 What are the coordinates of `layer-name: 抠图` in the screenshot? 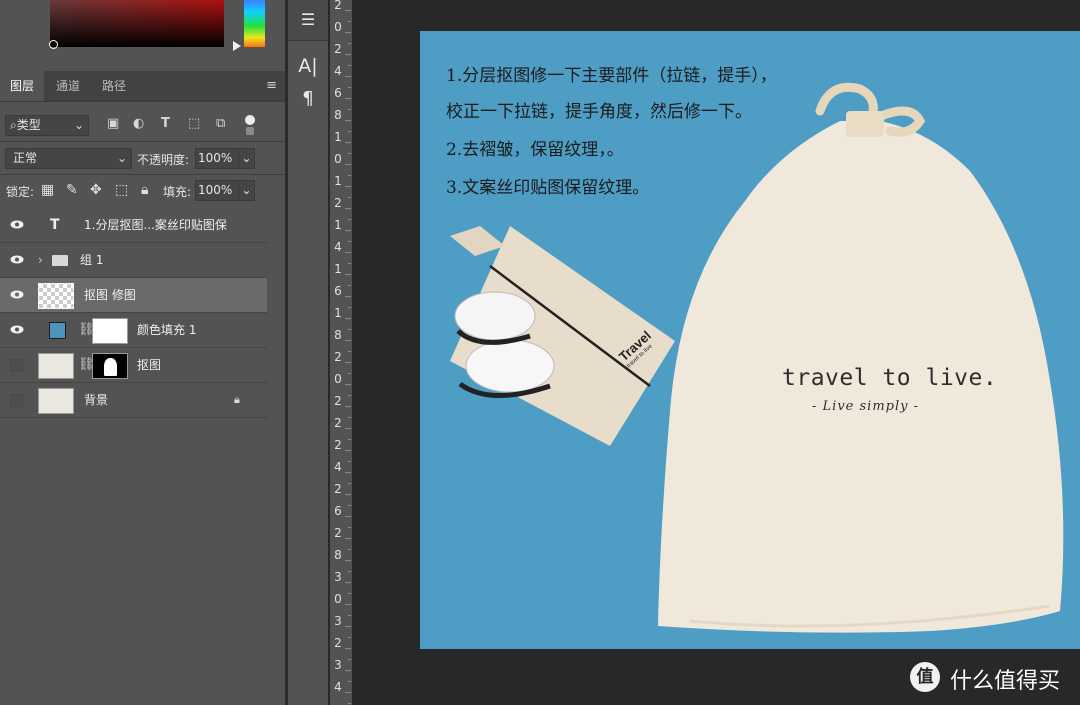 It's located at (149, 365).